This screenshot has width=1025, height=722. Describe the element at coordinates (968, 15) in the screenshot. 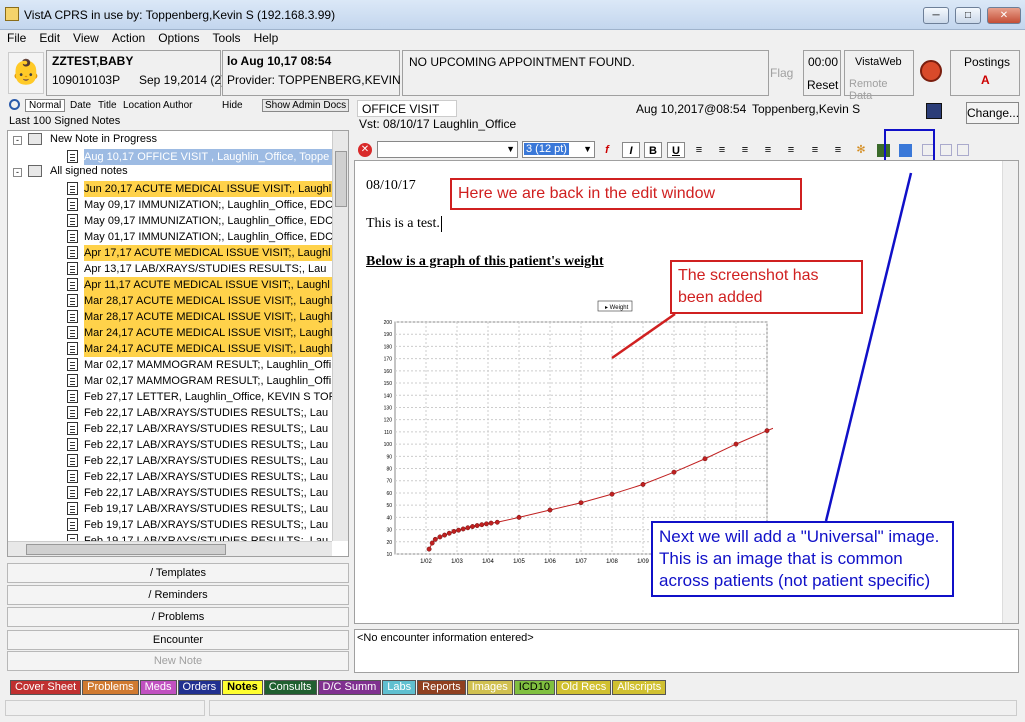

I see `maximize-button: □` at that location.